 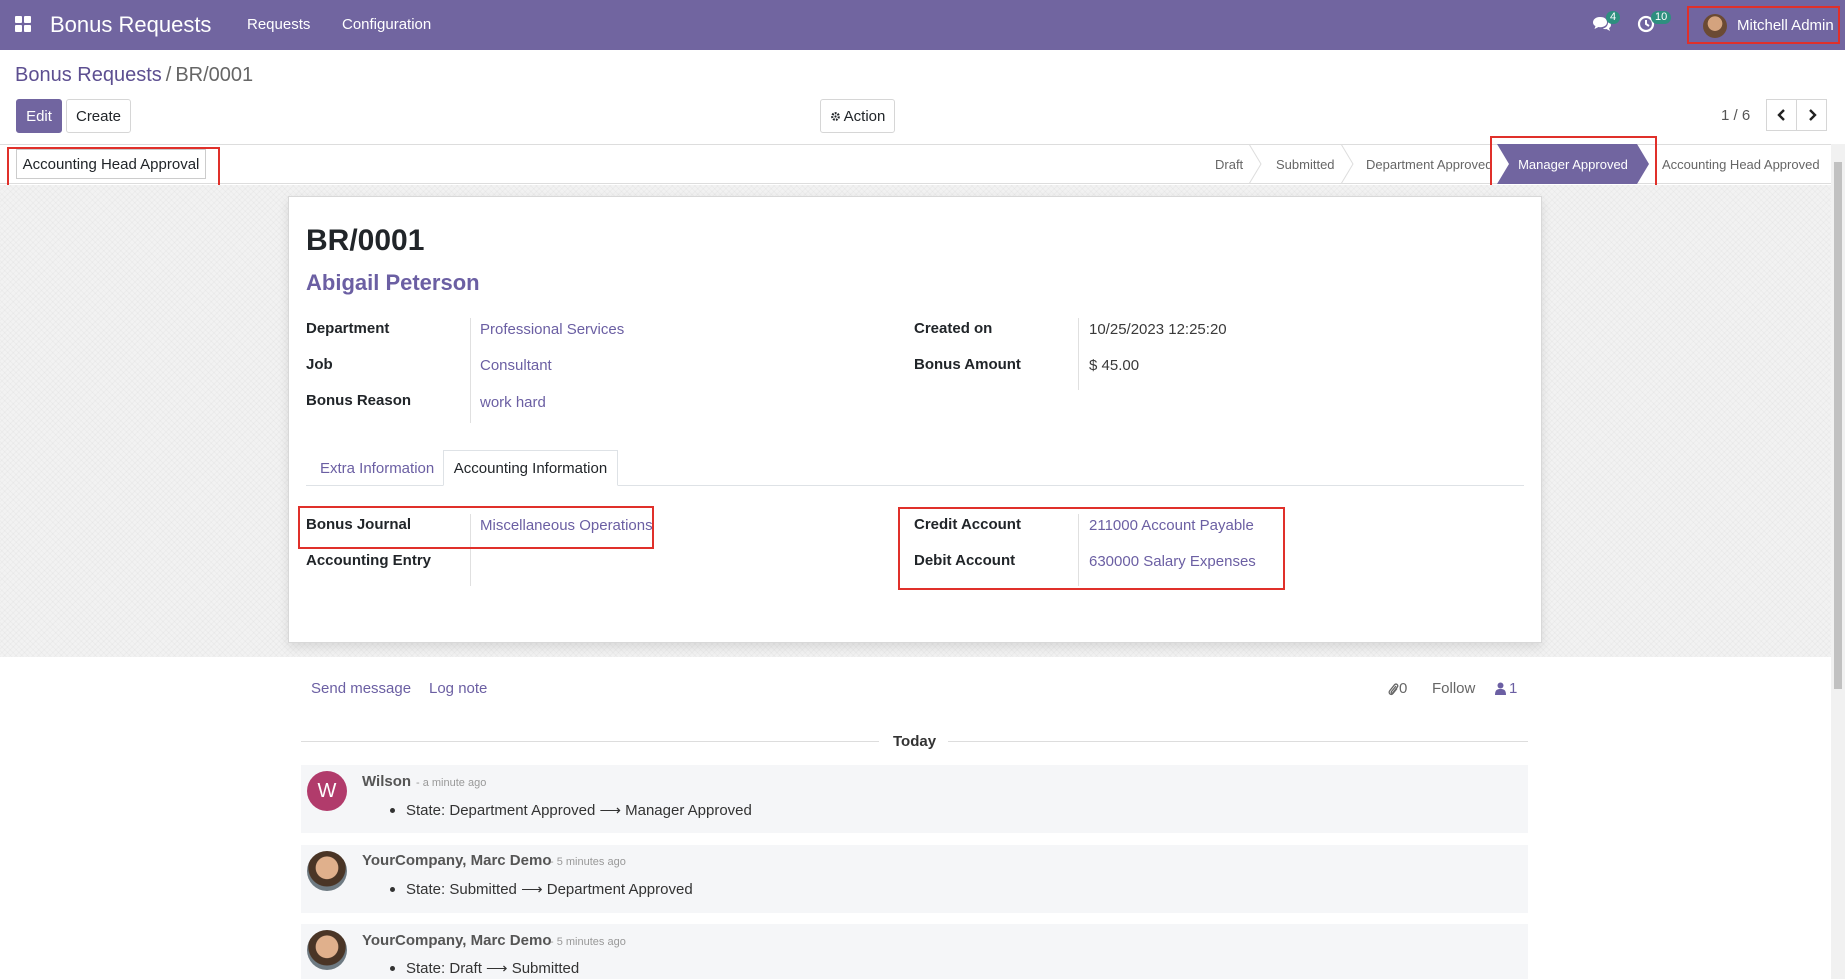 What do you see at coordinates (1114, 365) in the screenshot?
I see `bonus-amount-field: $ 45.00` at bounding box center [1114, 365].